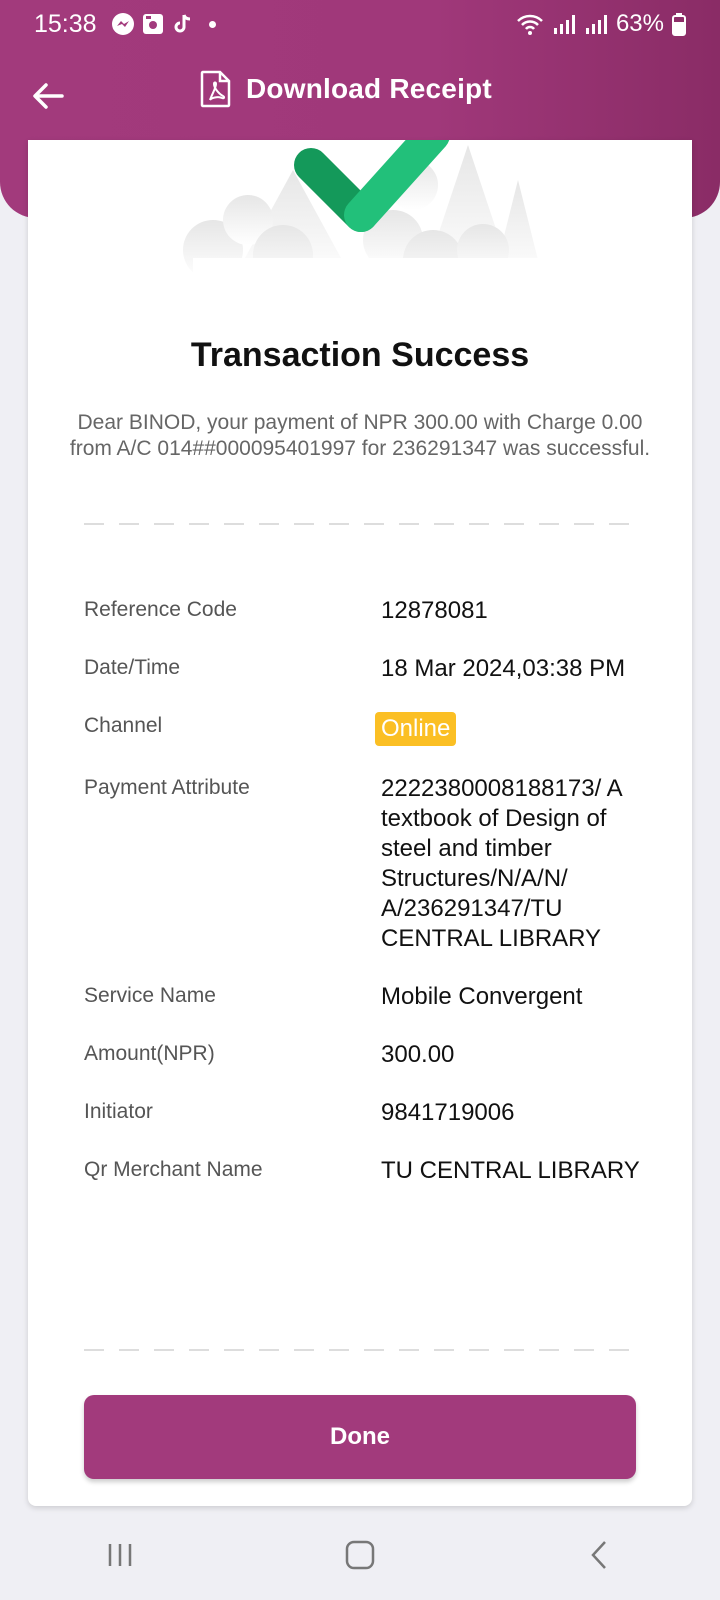  Describe the element at coordinates (418, 1054) in the screenshot. I see `detail-value: 300.00` at that location.